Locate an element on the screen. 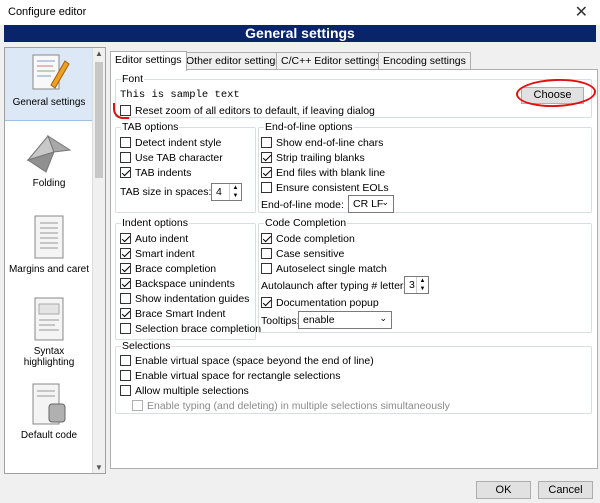 This screenshot has height=503, width=600. document-syntax-icon is located at coordinates (49, 319).